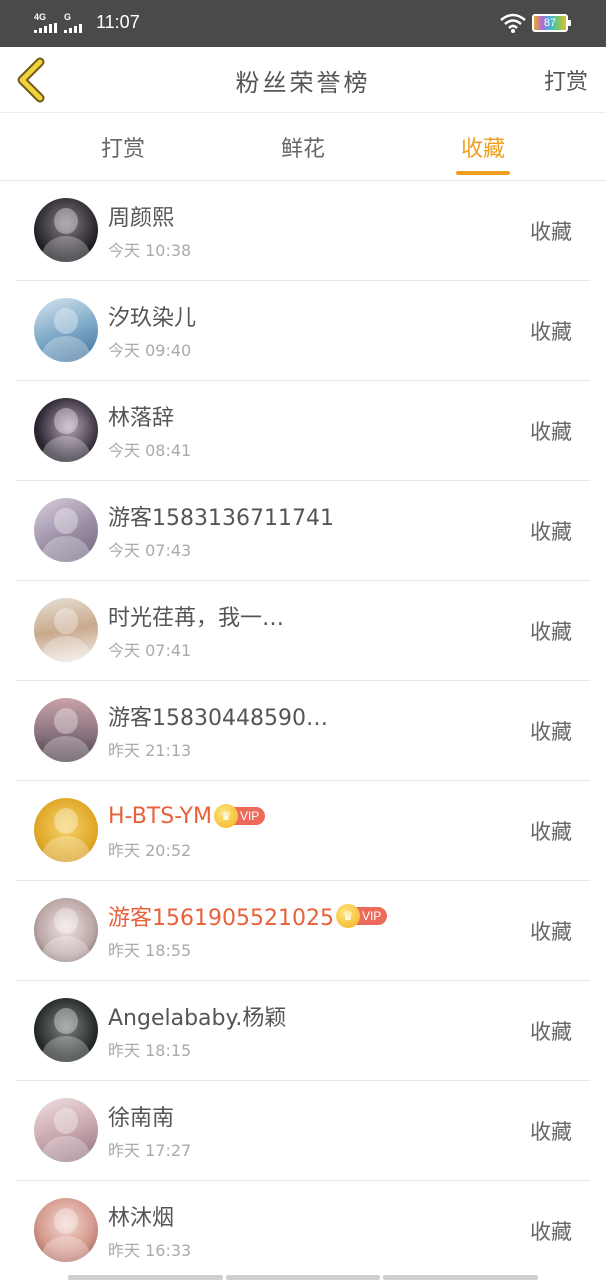 Image resolution: width=606 pixels, height=1280 pixels. I want to click on list-item: Angelababy.杨颖 昨天 18:15 收藏, so click(303, 1031).